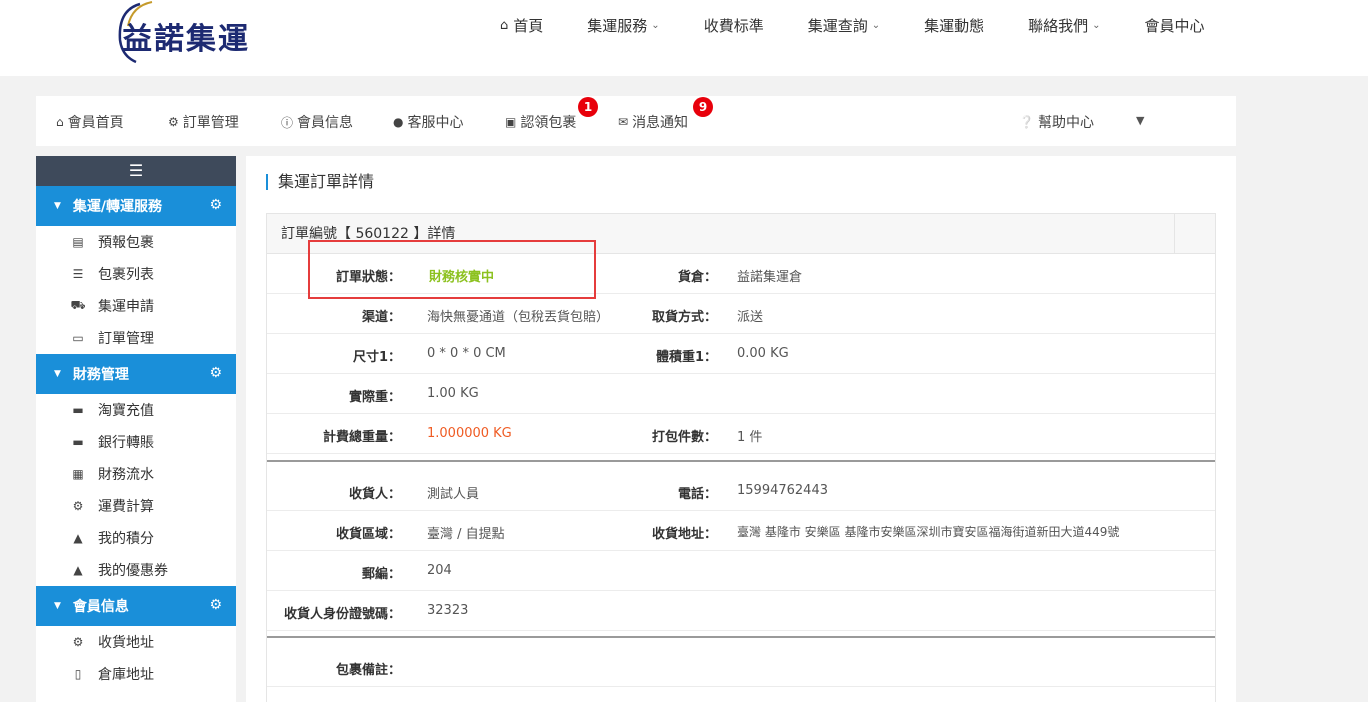 Image resolution: width=1368 pixels, height=702 pixels. What do you see at coordinates (1175, 25) in the screenshot?
I see `nav-member-center: 會員中心` at bounding box center [1175, 25].